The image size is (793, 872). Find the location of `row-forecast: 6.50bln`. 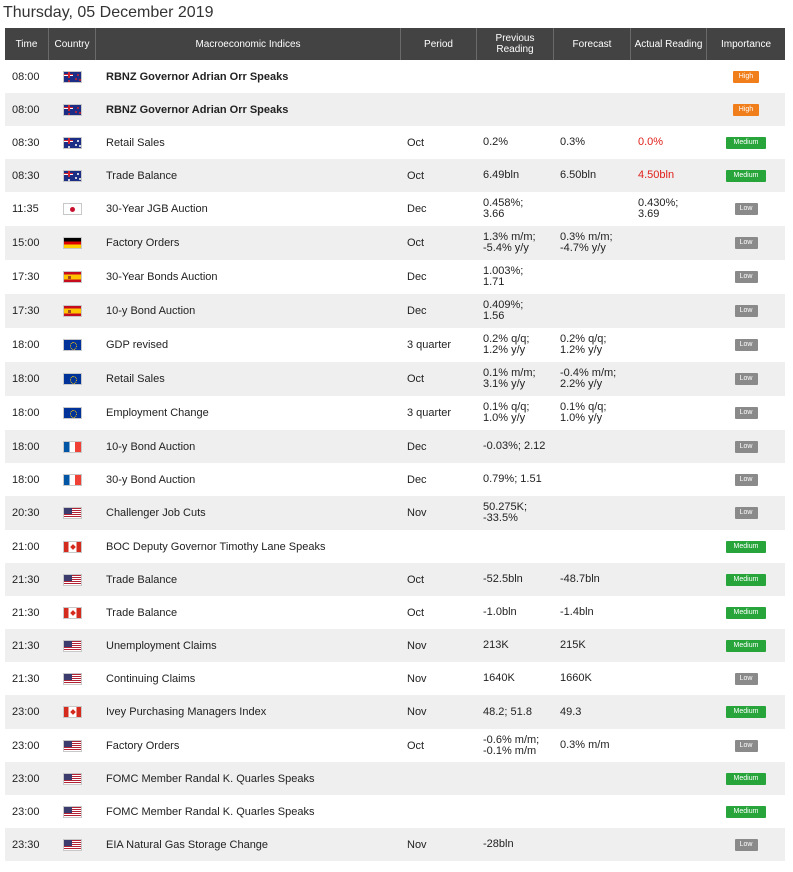

row-forecast: 6.50bln is located at coordinates (592, 175).